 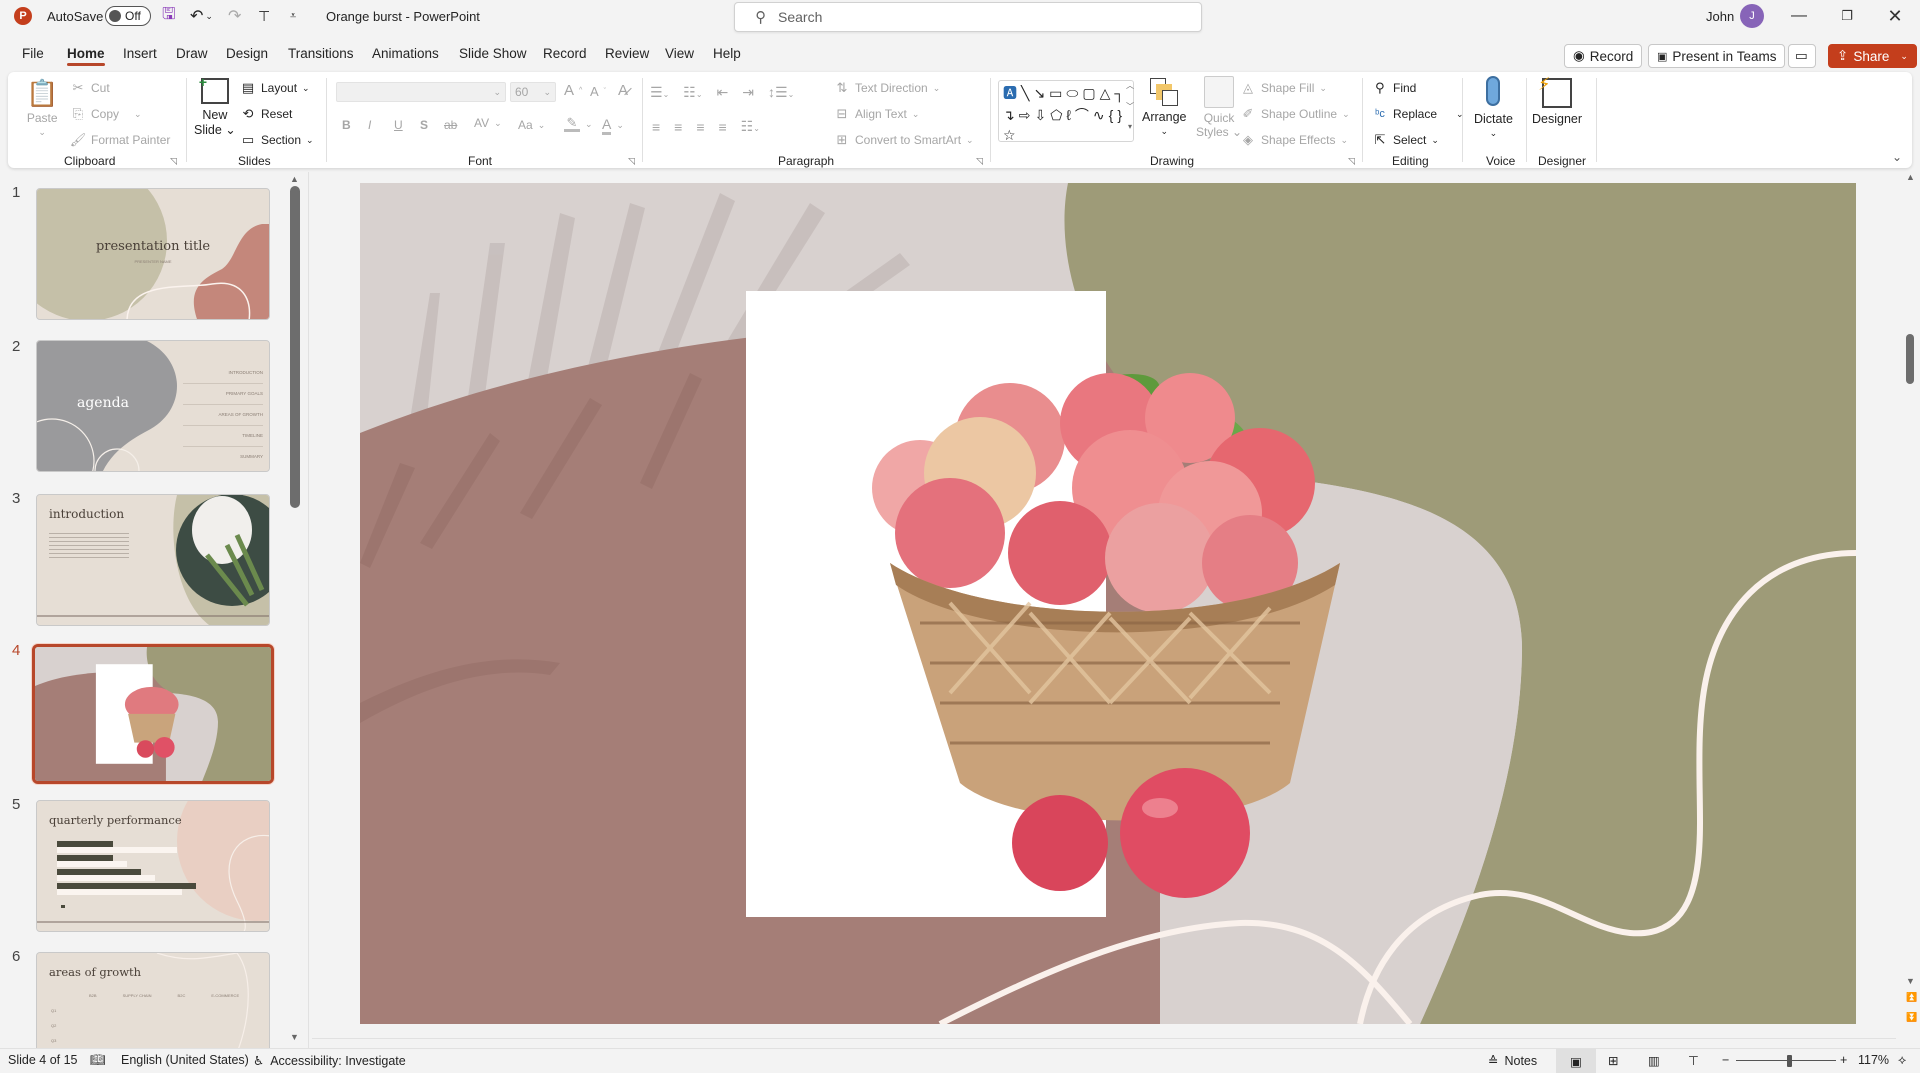 I want to click on tab-file: File, so click(x=33, y=53).